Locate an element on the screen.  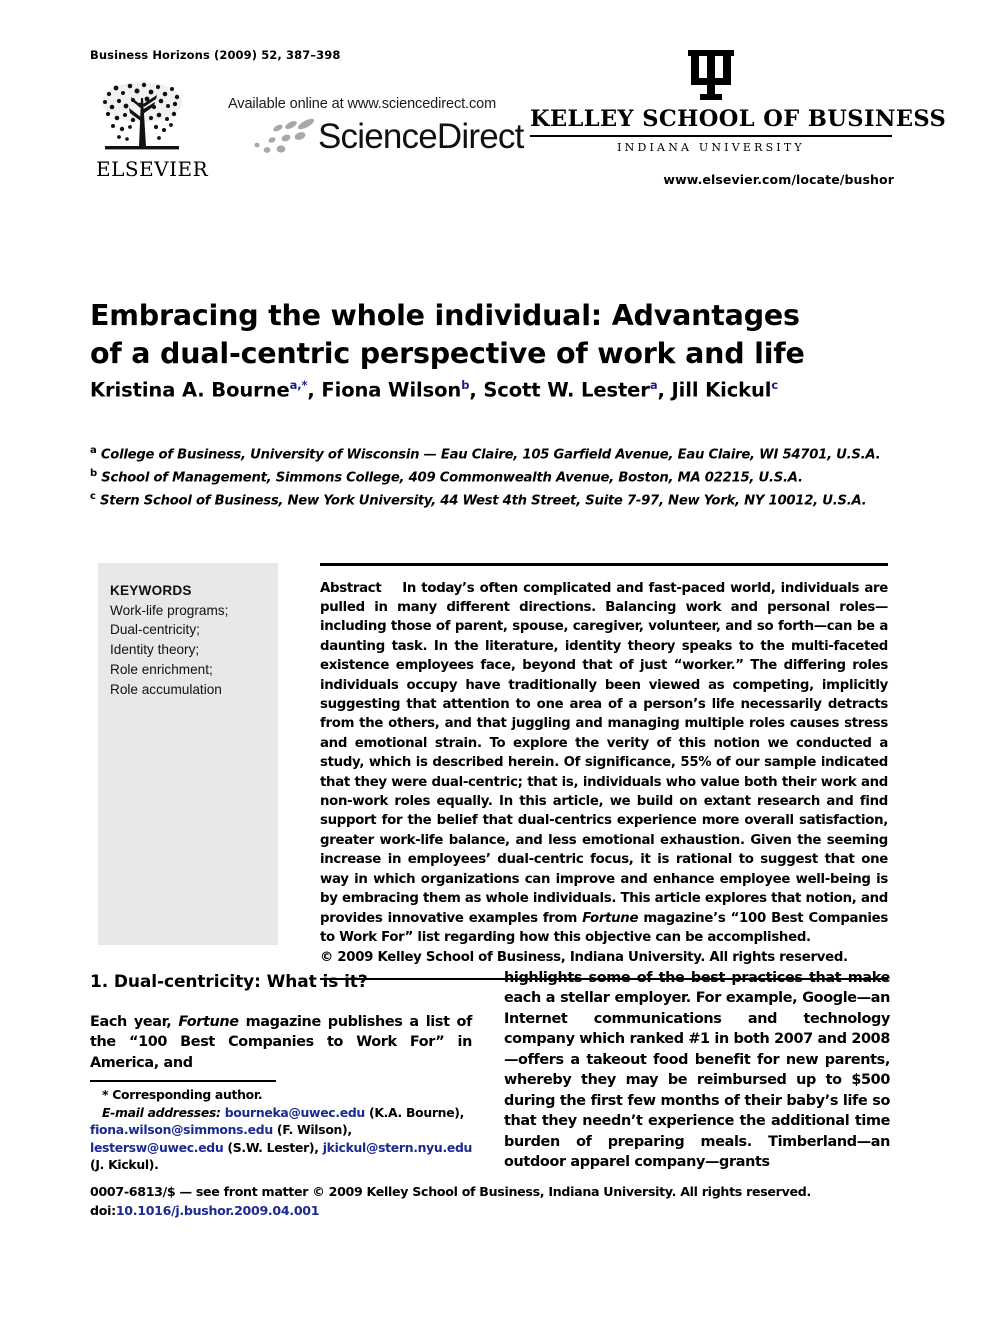
email-label: E-mail addresses: is located at coordinates (161, 1112).